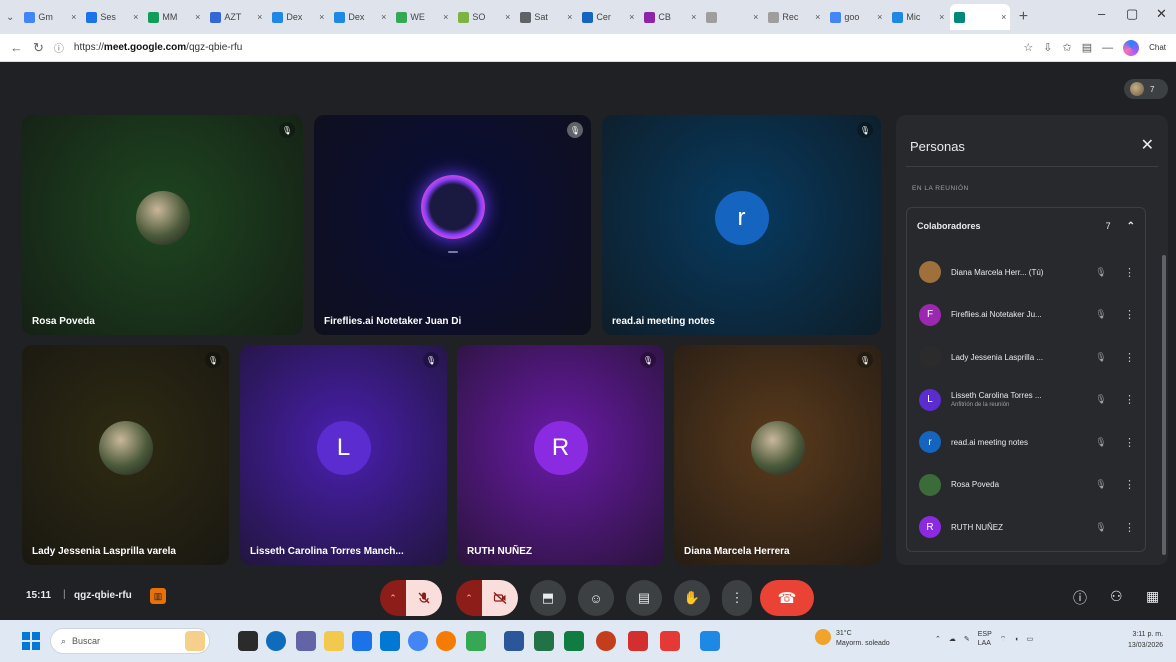 The height and width of the screenshot is (662, 1176). Describe the element at coordinates (1146, 89) in the screenshot. I see `participants-chip: 7` at that location.